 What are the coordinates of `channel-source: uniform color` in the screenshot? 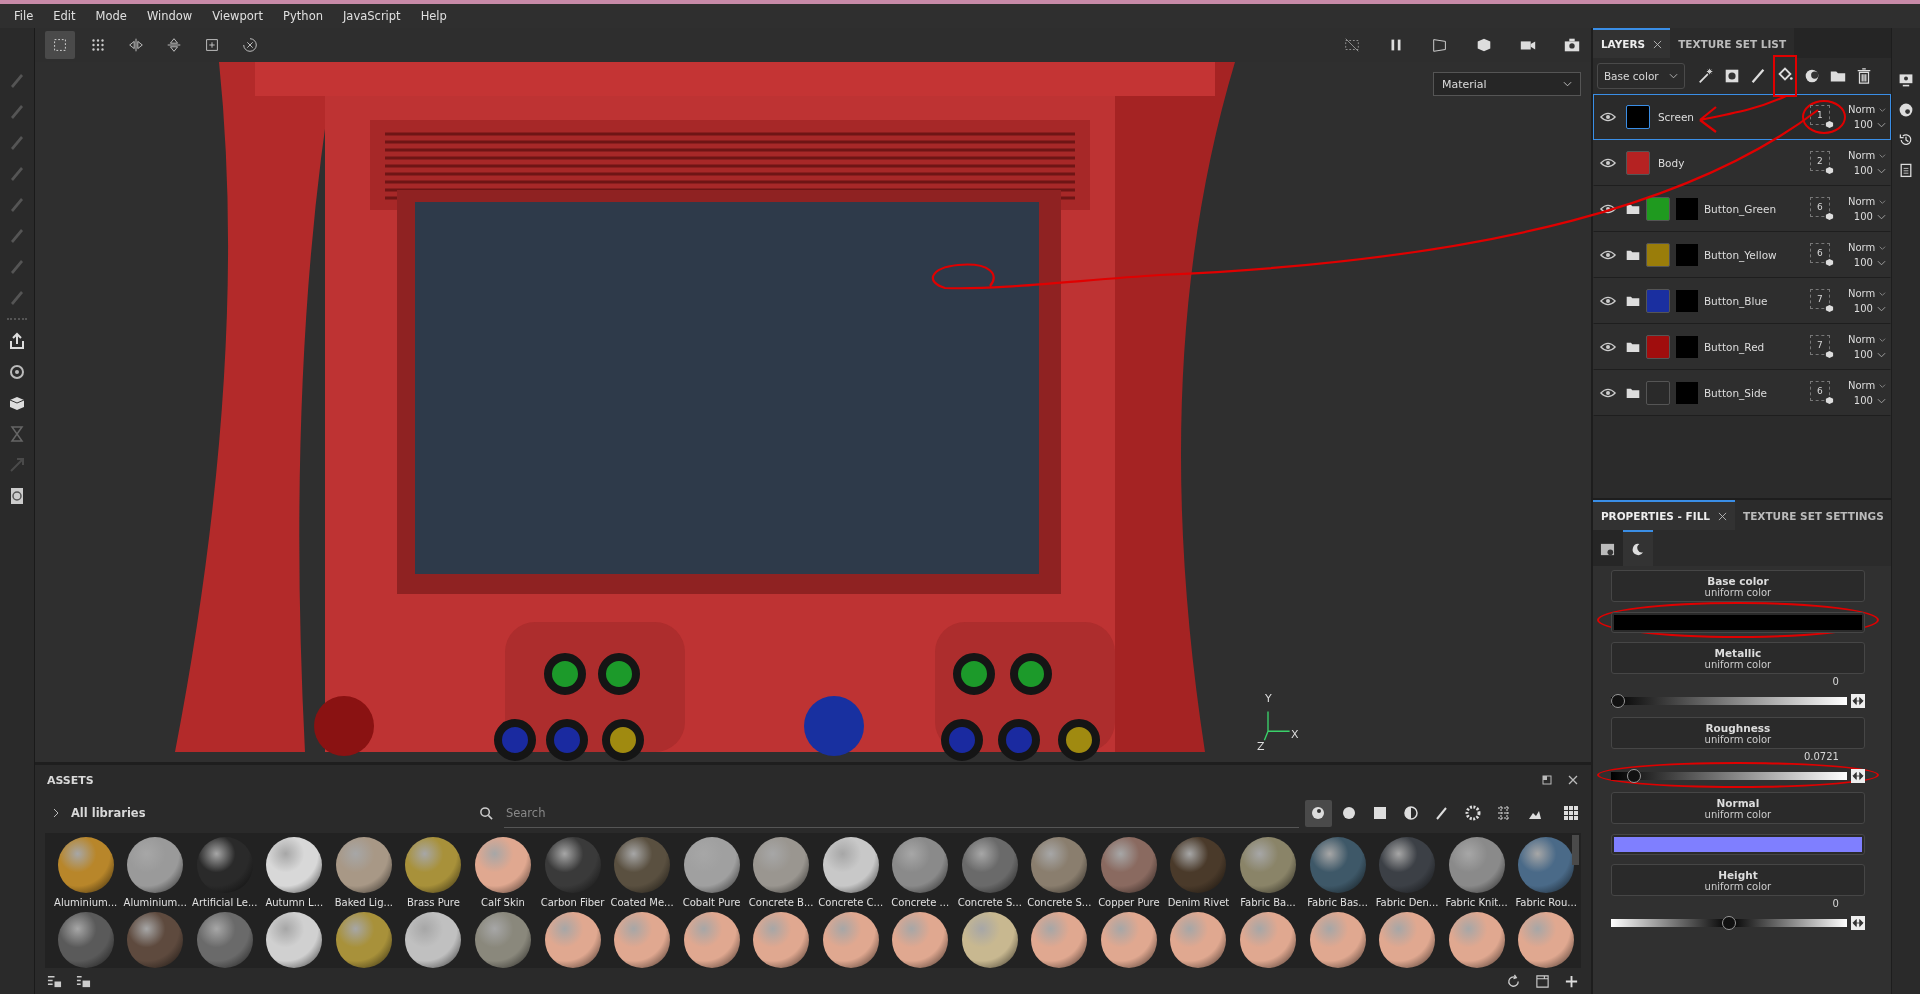 It's located at (1738, 664).